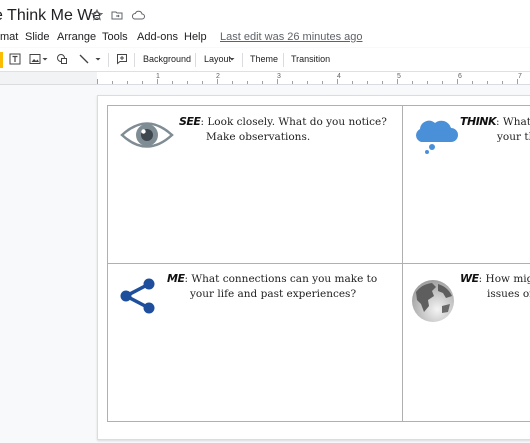 The width and height of the screenshot is (530, 443). Describe the element at coordinates (84, 59) in the screenshot. I see `line-icon` at that location.